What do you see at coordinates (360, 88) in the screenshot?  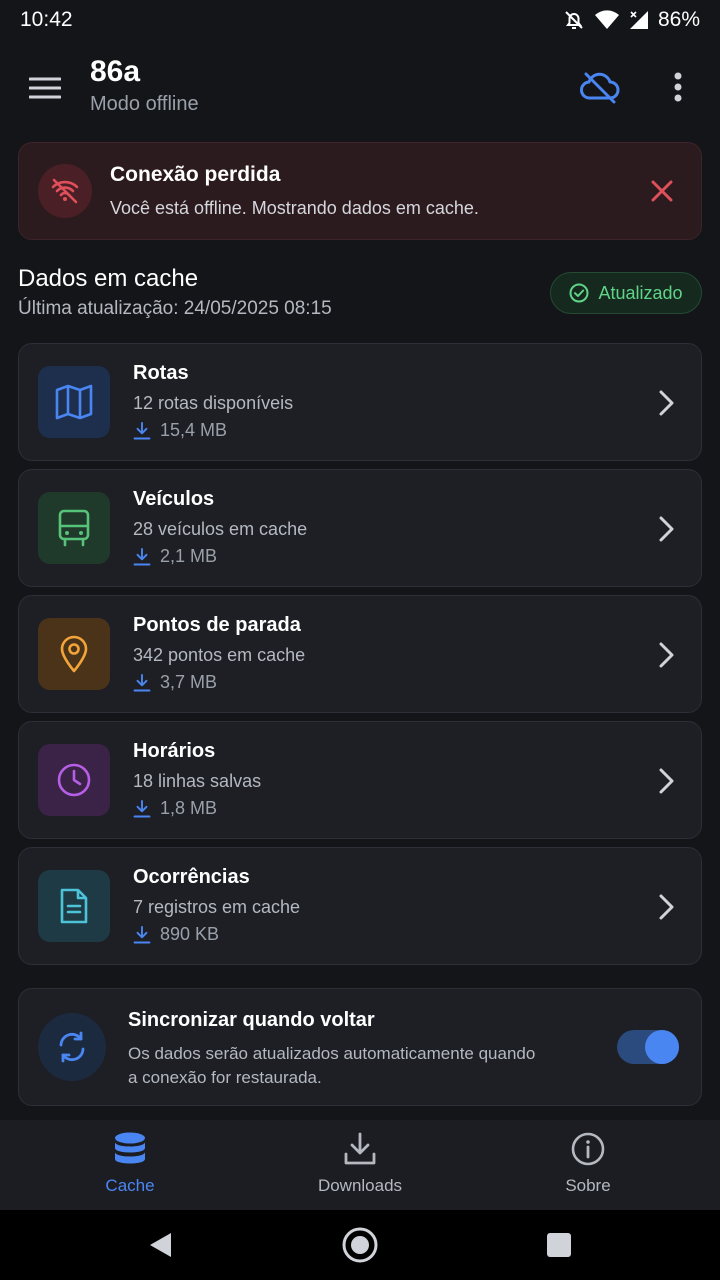 I see `app-bar: 86a Modo offline` at bounding box center [360, 88].